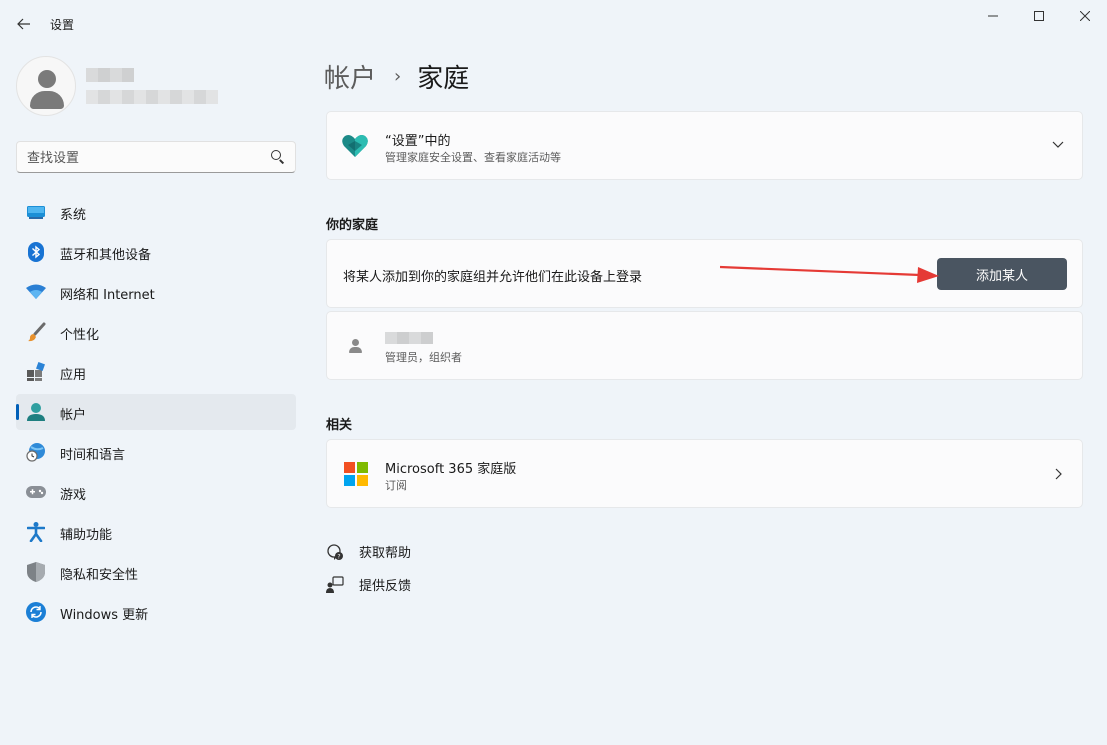 The image size is (1107, 745). I want to click on apps-icon, so click(36, 372).